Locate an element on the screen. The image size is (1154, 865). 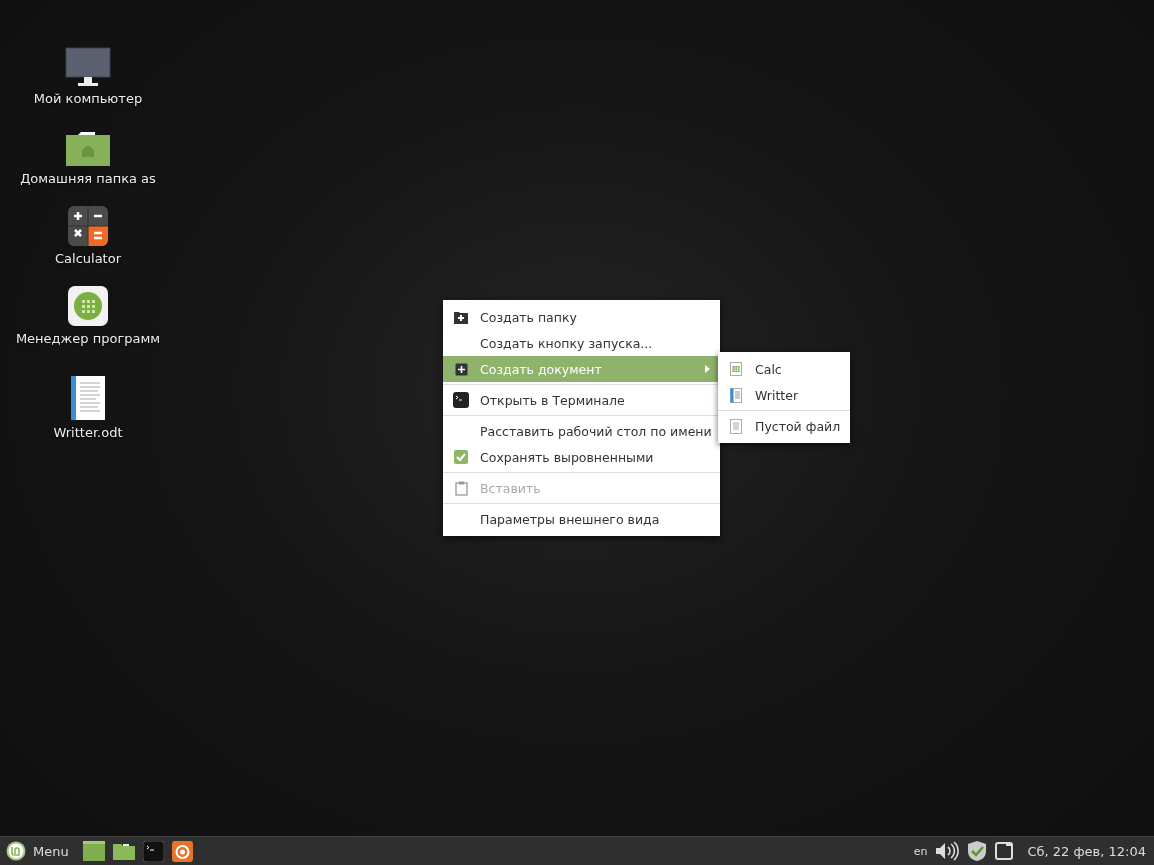
menu-item: Writter is located at coordinates (784, 395).